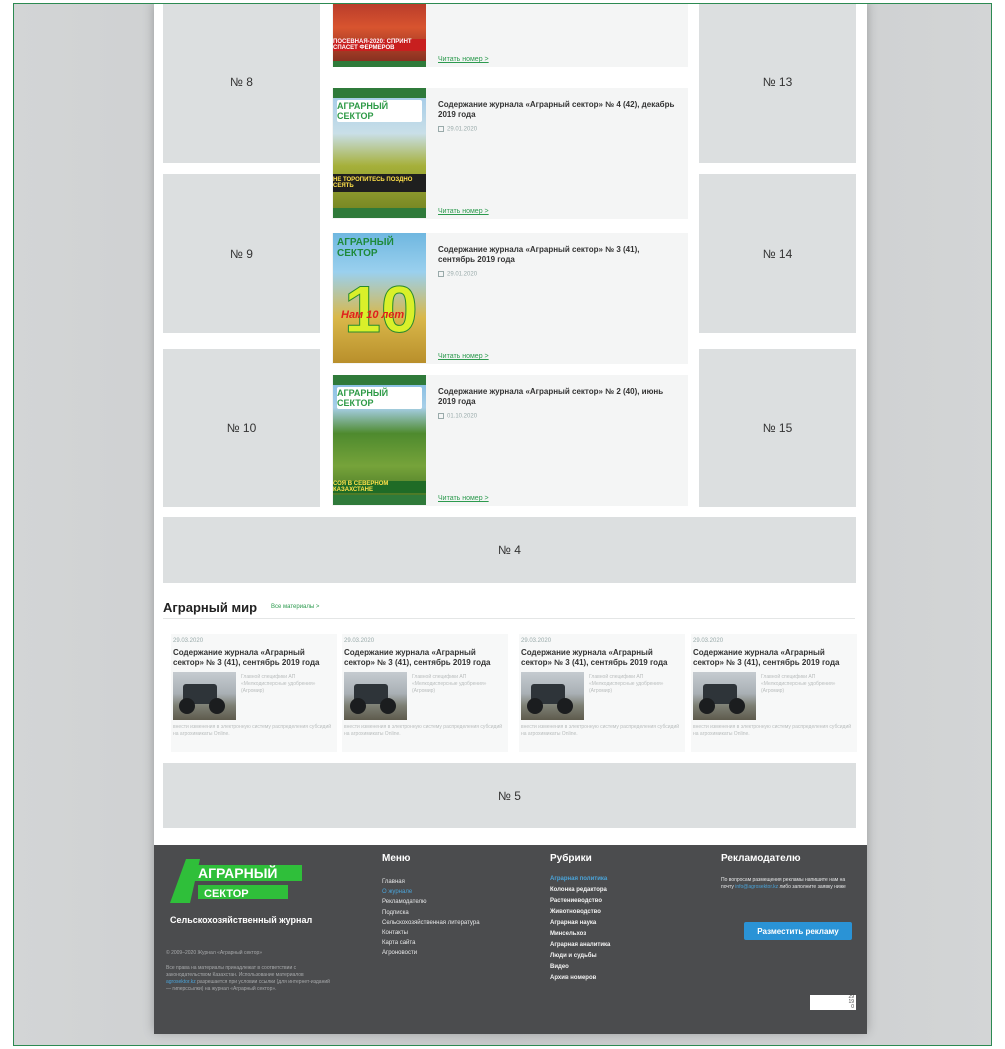 This screenshot has width=1005, height=1049. I want to click on banner-label: № 5, so click(509, 795).